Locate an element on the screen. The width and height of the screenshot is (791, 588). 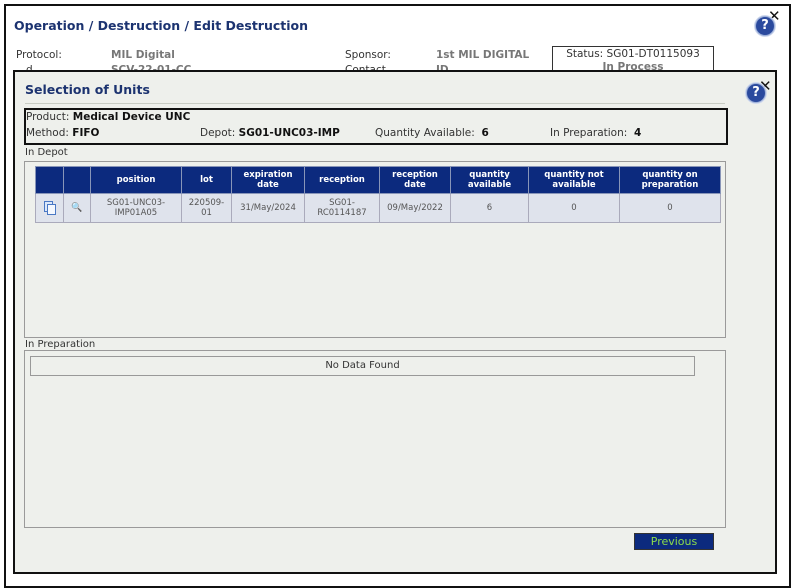
quantity-available-value: 6 is located at coordinates (485, 133).